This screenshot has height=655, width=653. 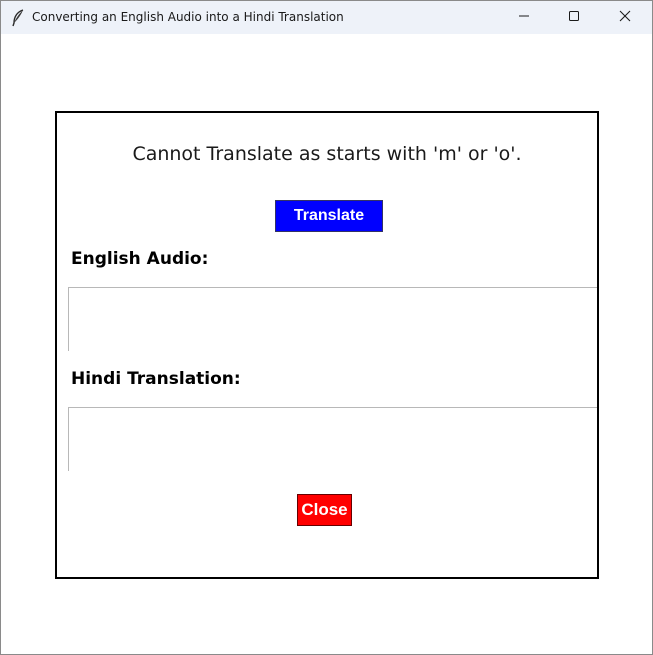 I want to click on maximize-button, so click(x=574, y=17).